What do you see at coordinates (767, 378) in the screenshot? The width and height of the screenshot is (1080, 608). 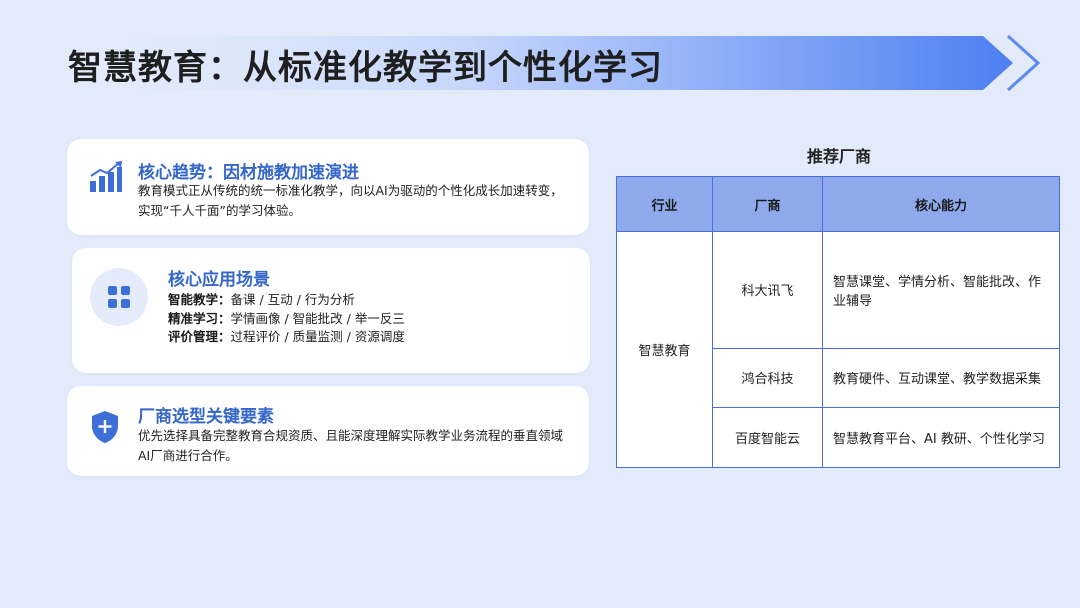 I see `vendor-cell: 鸿合科技` at bounding box center [767, 378].